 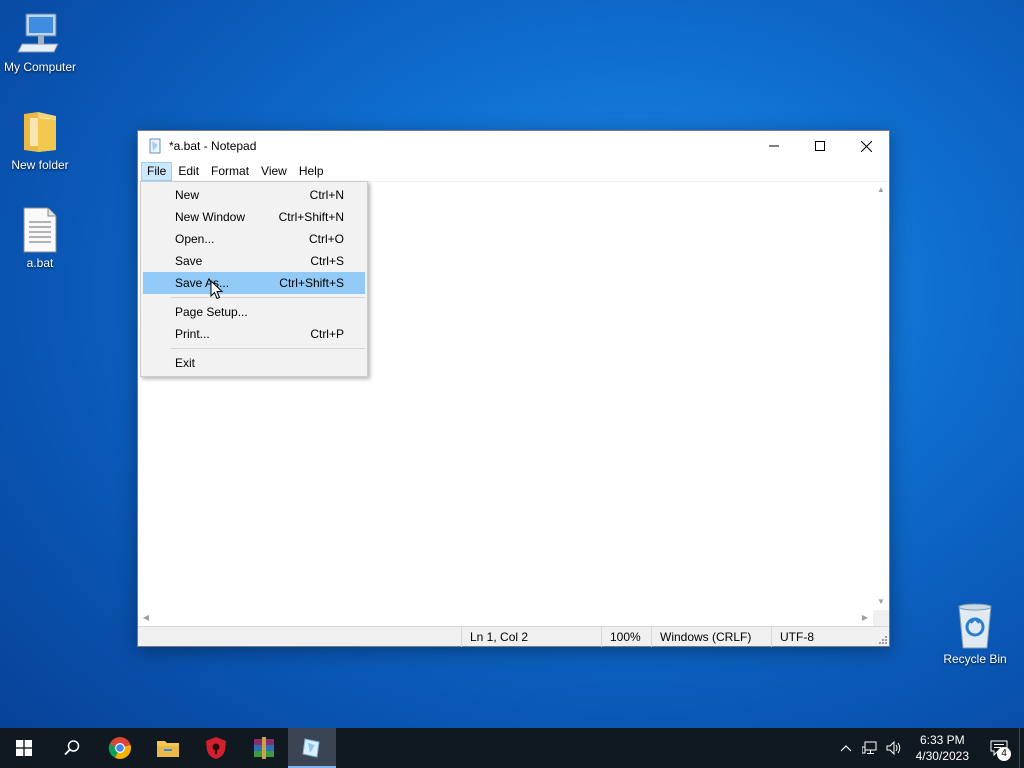 What do you see at coordinates (254, 283) in the screenshot?
I see `menu-item-save-as: Save As... Ctrl+Shift+S` at bounding box center [254, 283].